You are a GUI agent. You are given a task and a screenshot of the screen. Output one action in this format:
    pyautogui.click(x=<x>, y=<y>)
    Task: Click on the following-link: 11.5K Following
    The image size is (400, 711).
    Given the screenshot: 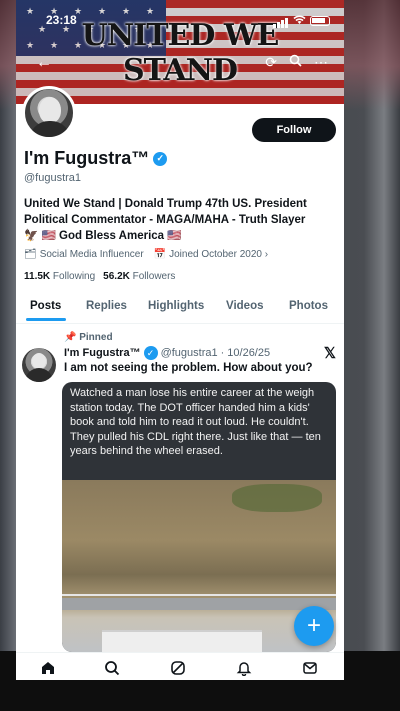 What is the action you would take?
    pyautogui.click(x=59, y=276)
    